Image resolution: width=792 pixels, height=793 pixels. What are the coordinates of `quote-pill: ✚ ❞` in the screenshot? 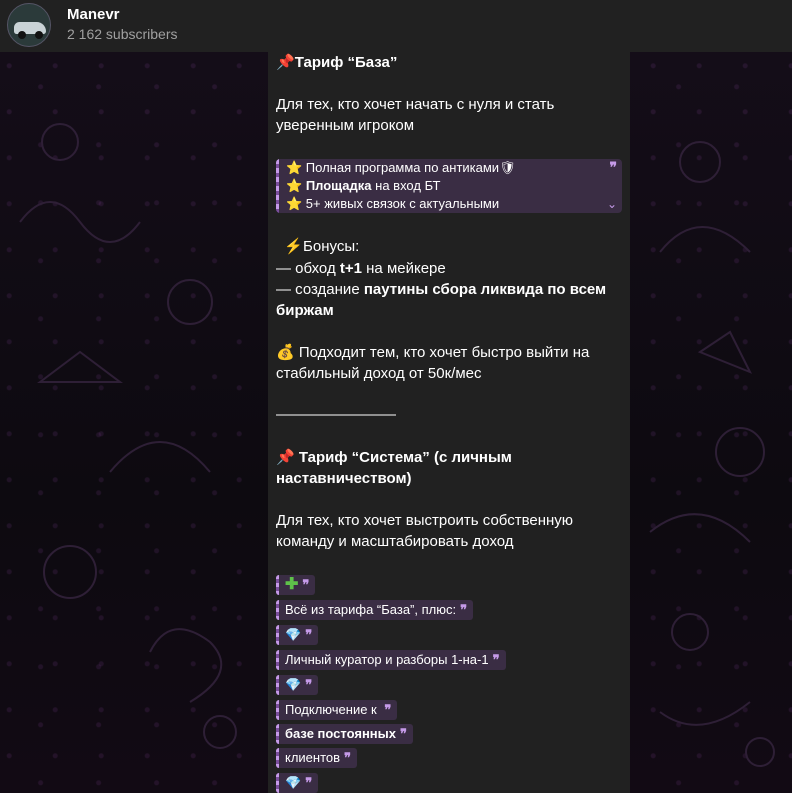 It's located at (296, 585).